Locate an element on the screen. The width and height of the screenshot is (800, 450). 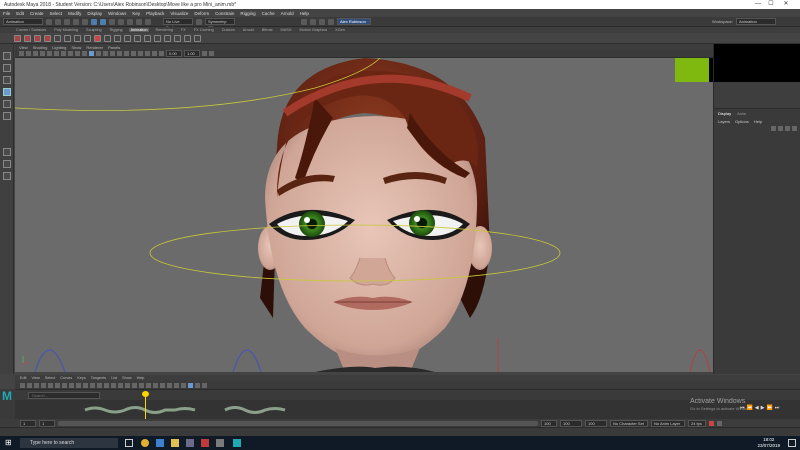
range-end-field: 100 is located at coordinates (549, 423).